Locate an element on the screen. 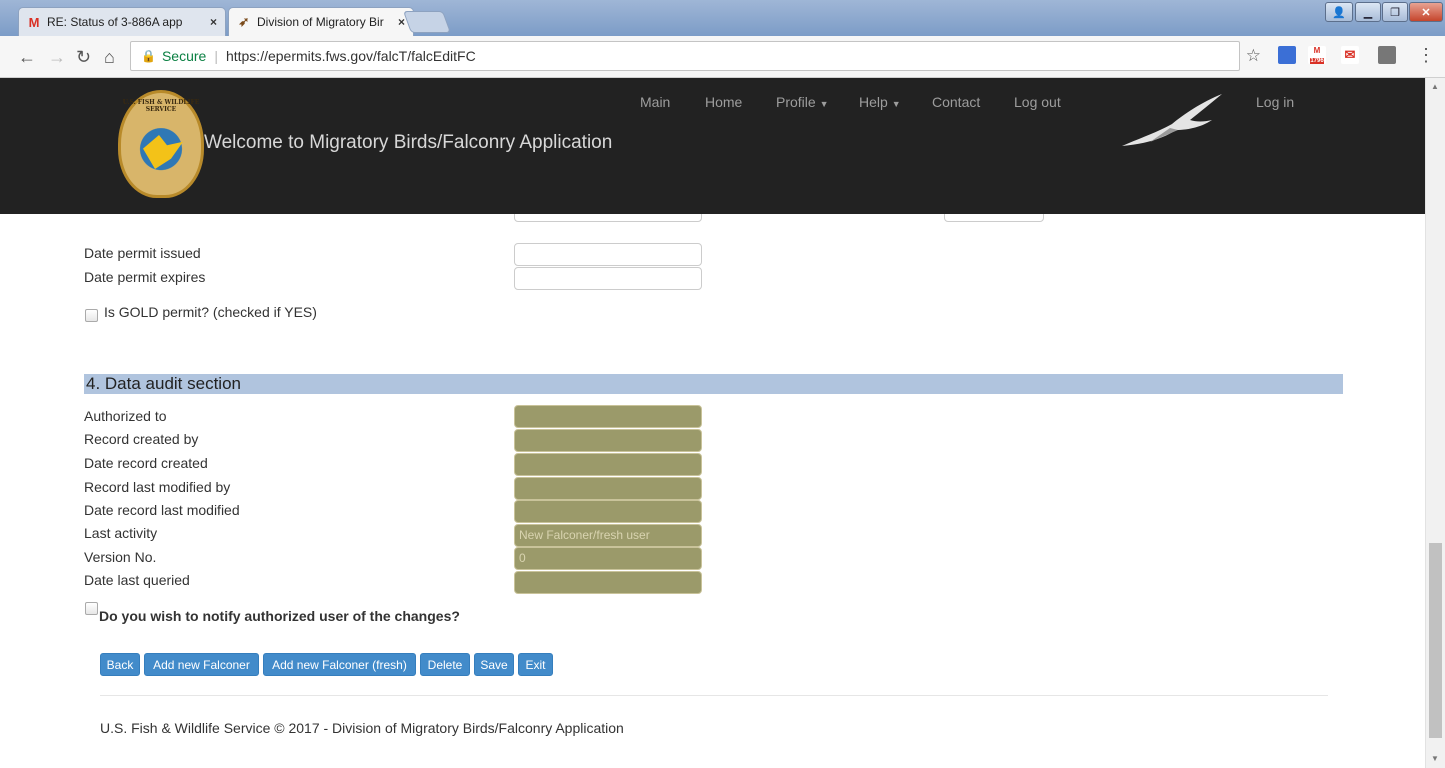 The width and height of the screenshot is (1445, 768). nav-help-label: Help is located at coordinates (873, 102).